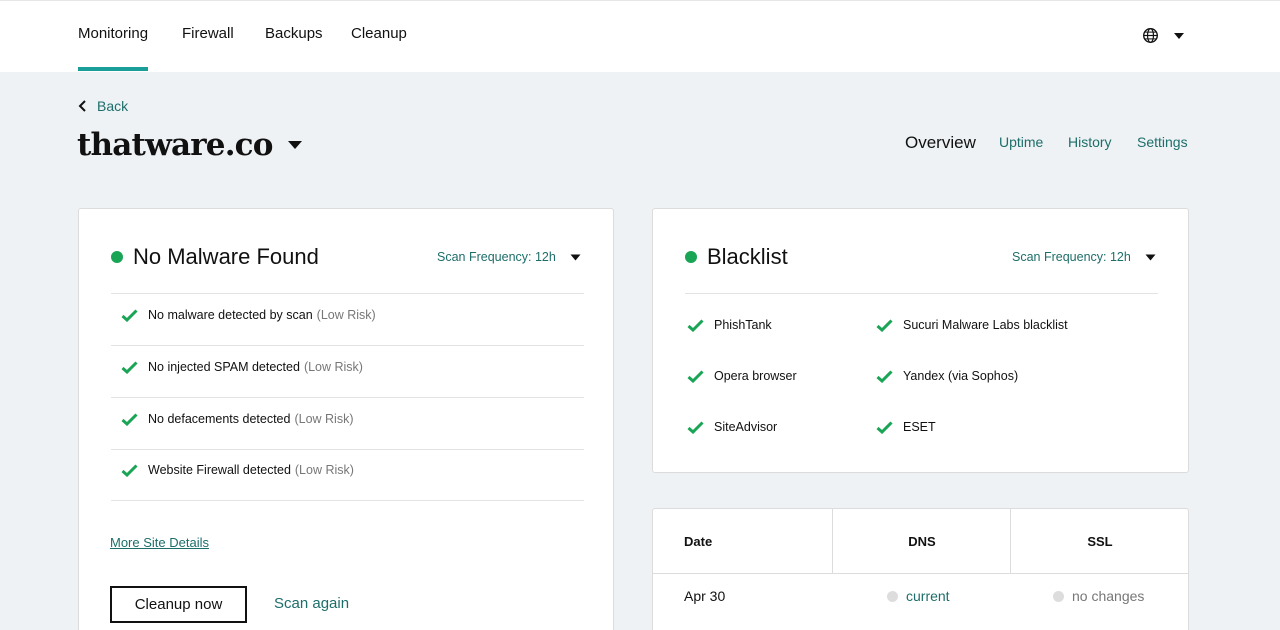 This screenshot has height=630, width=1280. I want to click on site-name: thatware.co, so click(175, 145).